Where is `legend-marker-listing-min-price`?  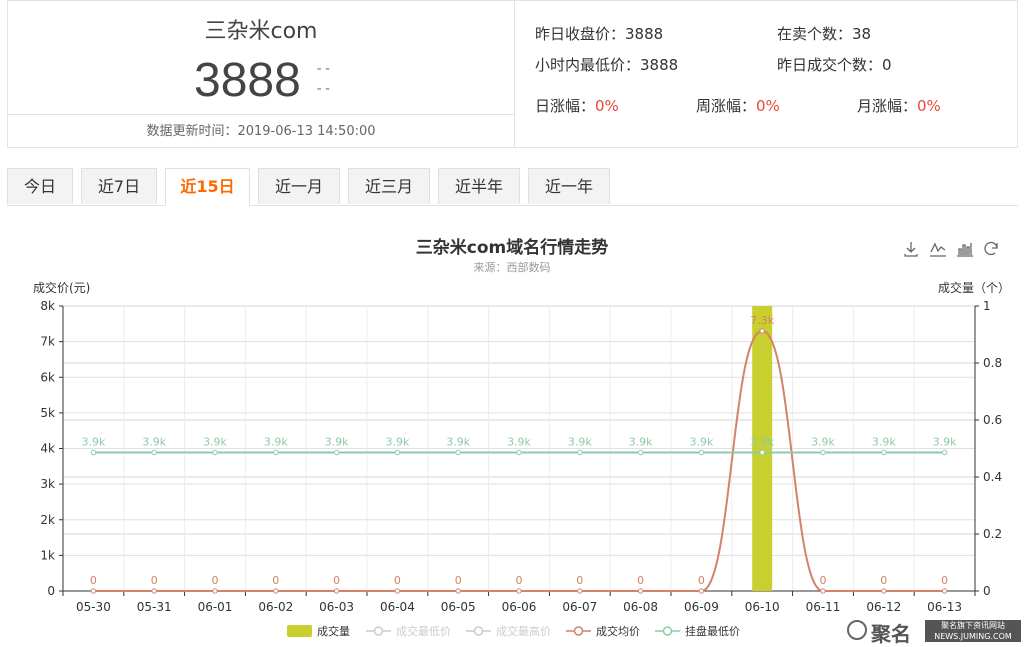
legend-marker-listing-min-price is located at coordinates (667, 631).